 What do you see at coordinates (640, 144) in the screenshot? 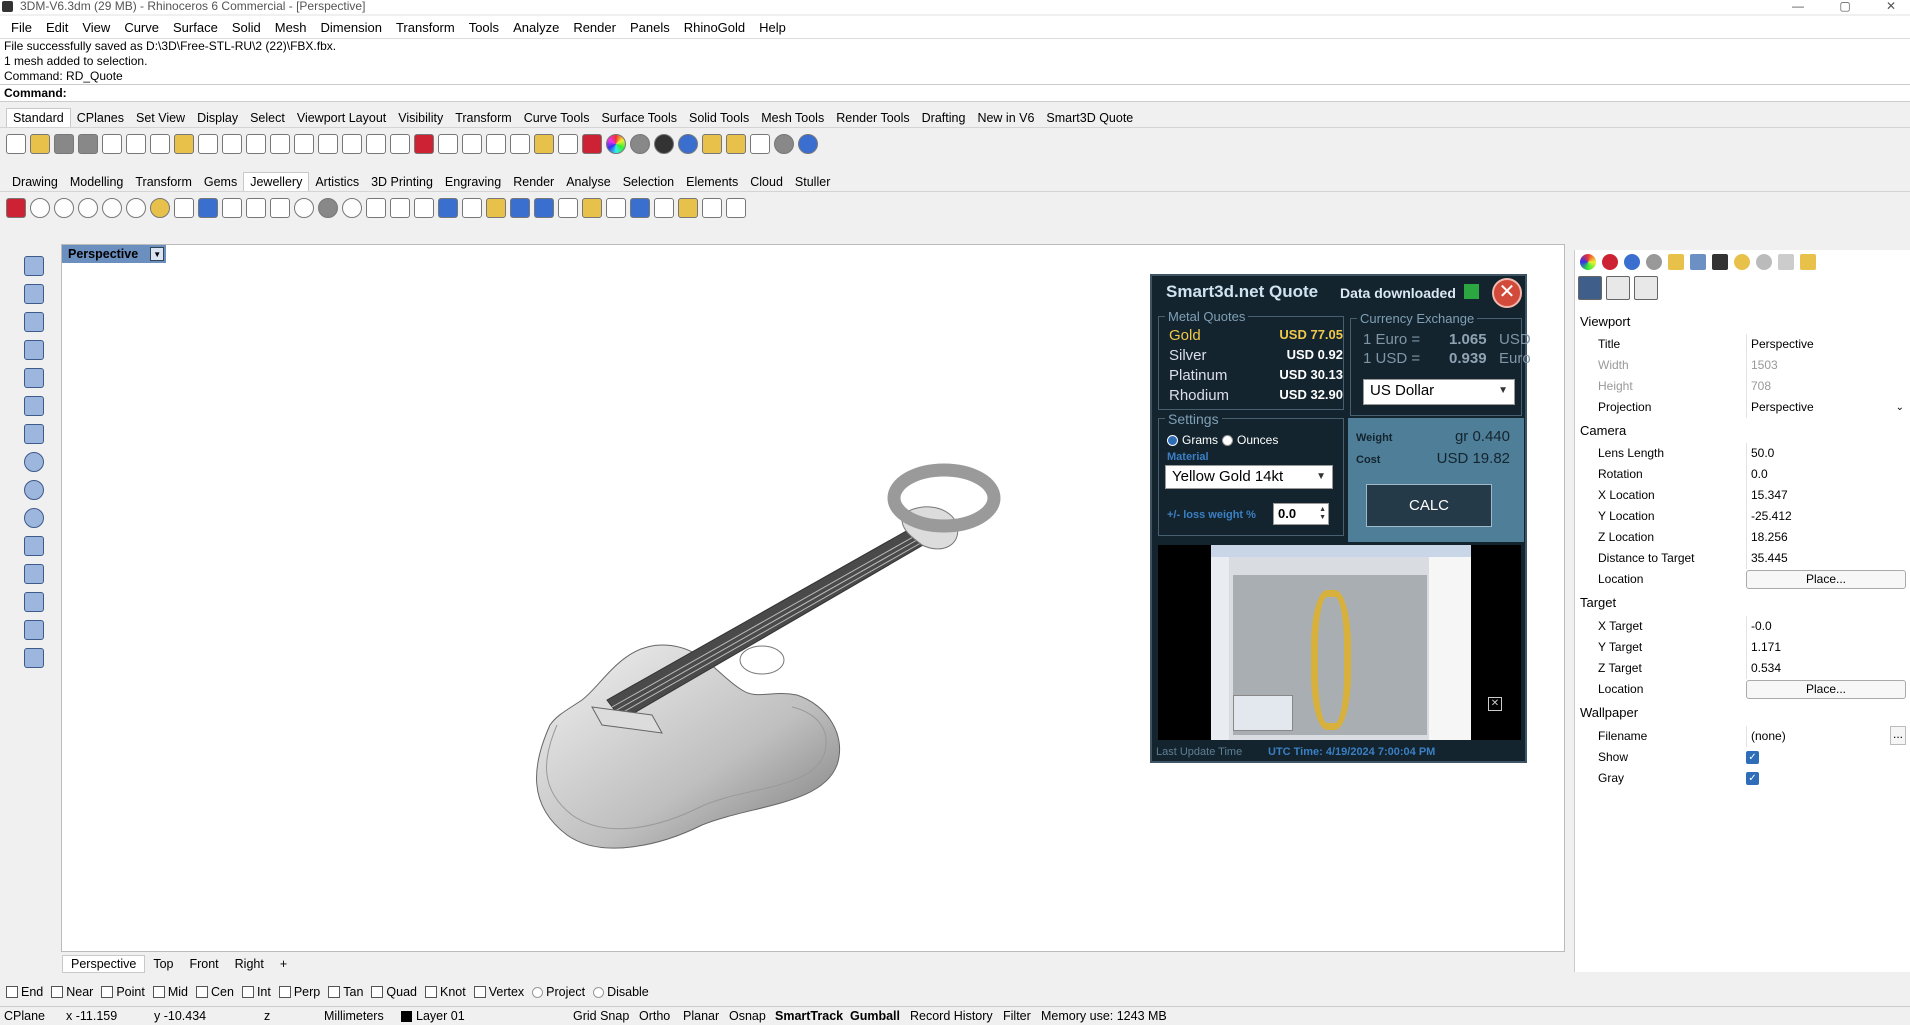
I see `shaded-sphere-icon` at bounding box center [640, 144].